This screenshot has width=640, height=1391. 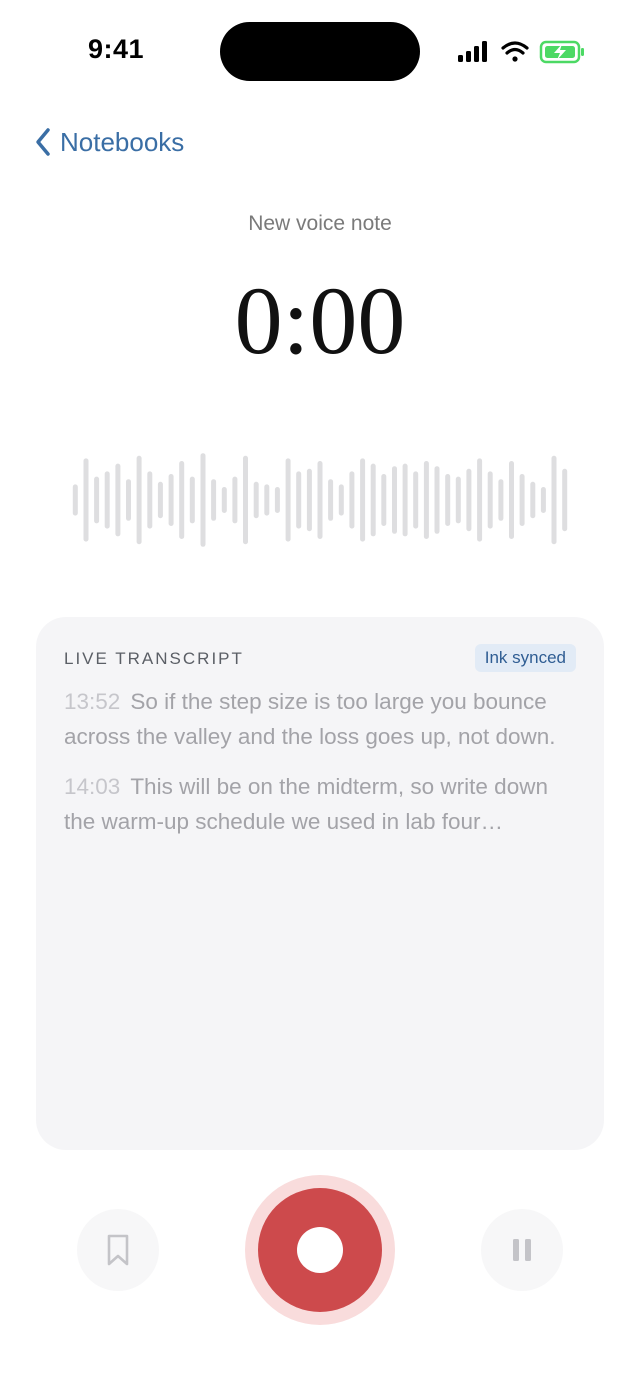 What do you see at coordinates (43, 142) in the screenshot?
I see `chevron-left-icon` at bounding box center [43, 142].